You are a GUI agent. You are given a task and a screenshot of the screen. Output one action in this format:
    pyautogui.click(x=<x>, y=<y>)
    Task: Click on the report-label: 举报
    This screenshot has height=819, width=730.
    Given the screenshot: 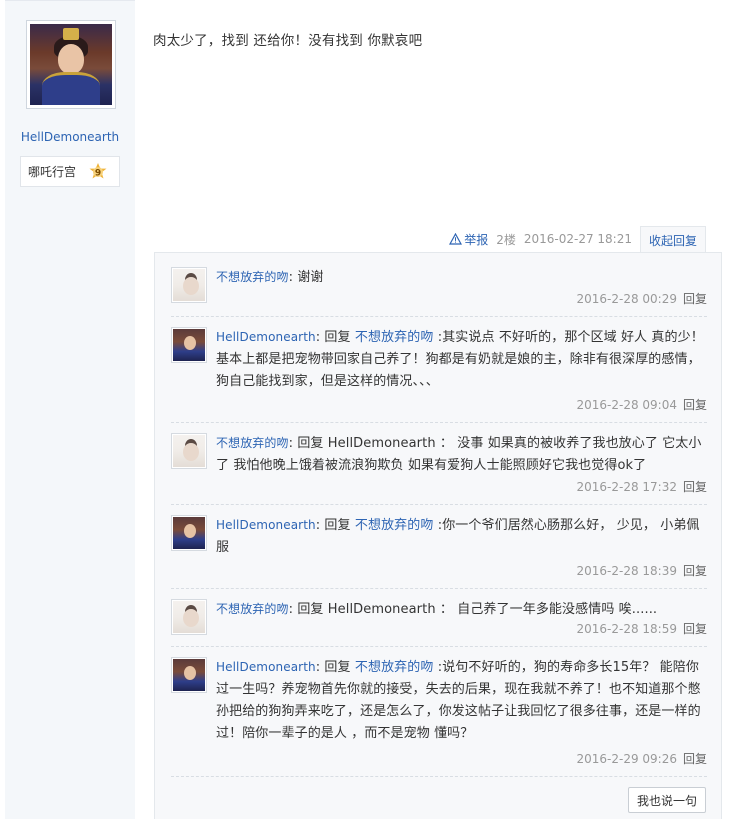 What is the action you would take?
    pyautogui.click(x=476, y=239)
    